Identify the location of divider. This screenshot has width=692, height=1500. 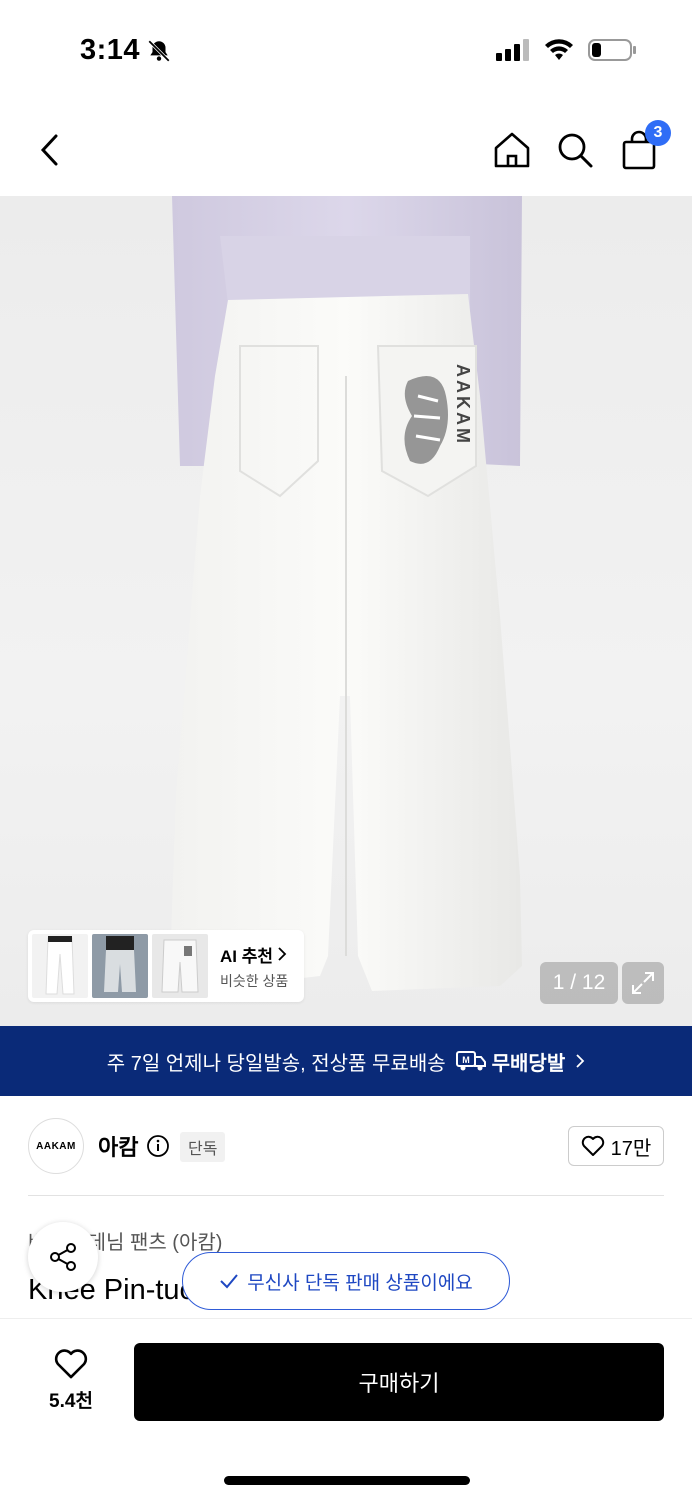
(346, 1195).